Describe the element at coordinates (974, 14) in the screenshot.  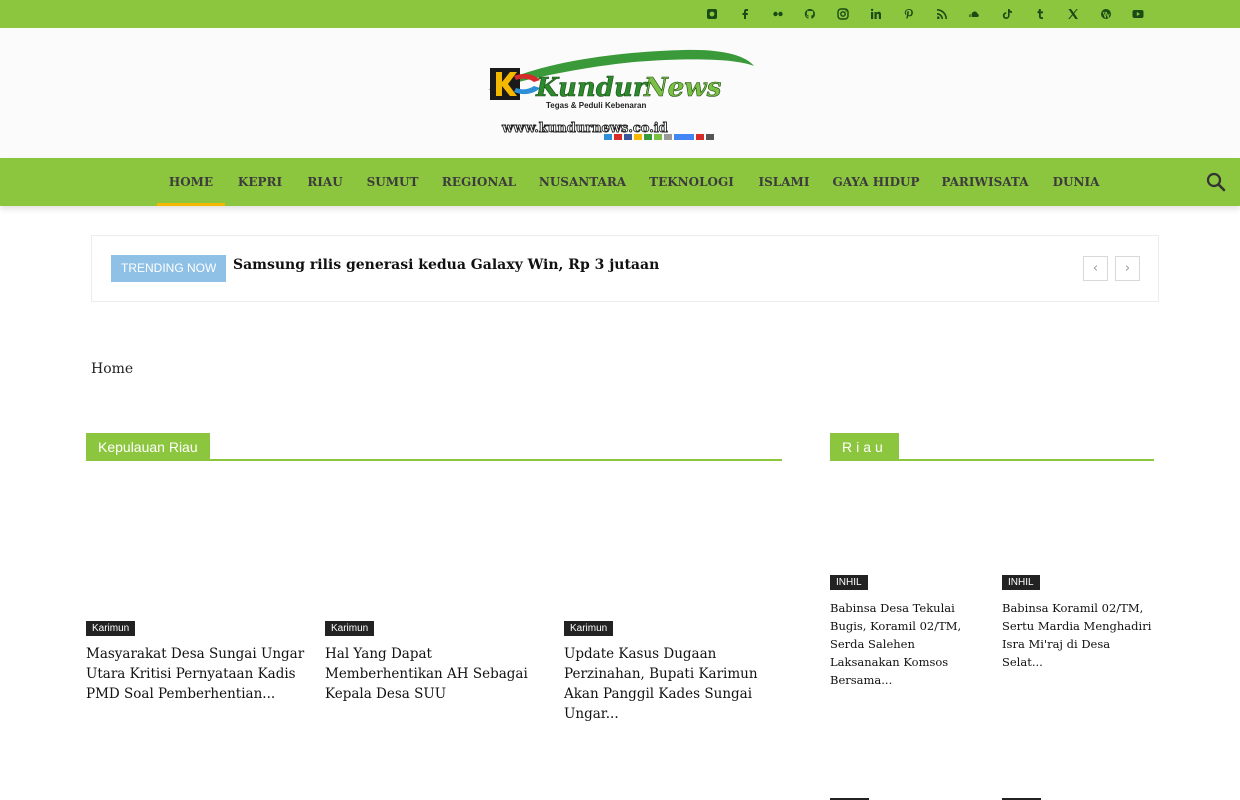
I see `soundcloud-icon` at that location.